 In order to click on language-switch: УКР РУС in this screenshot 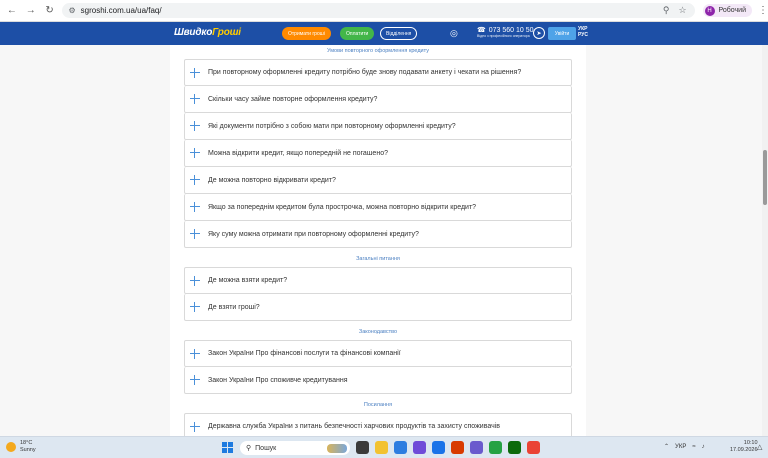, I will do `click(583, 32)`.